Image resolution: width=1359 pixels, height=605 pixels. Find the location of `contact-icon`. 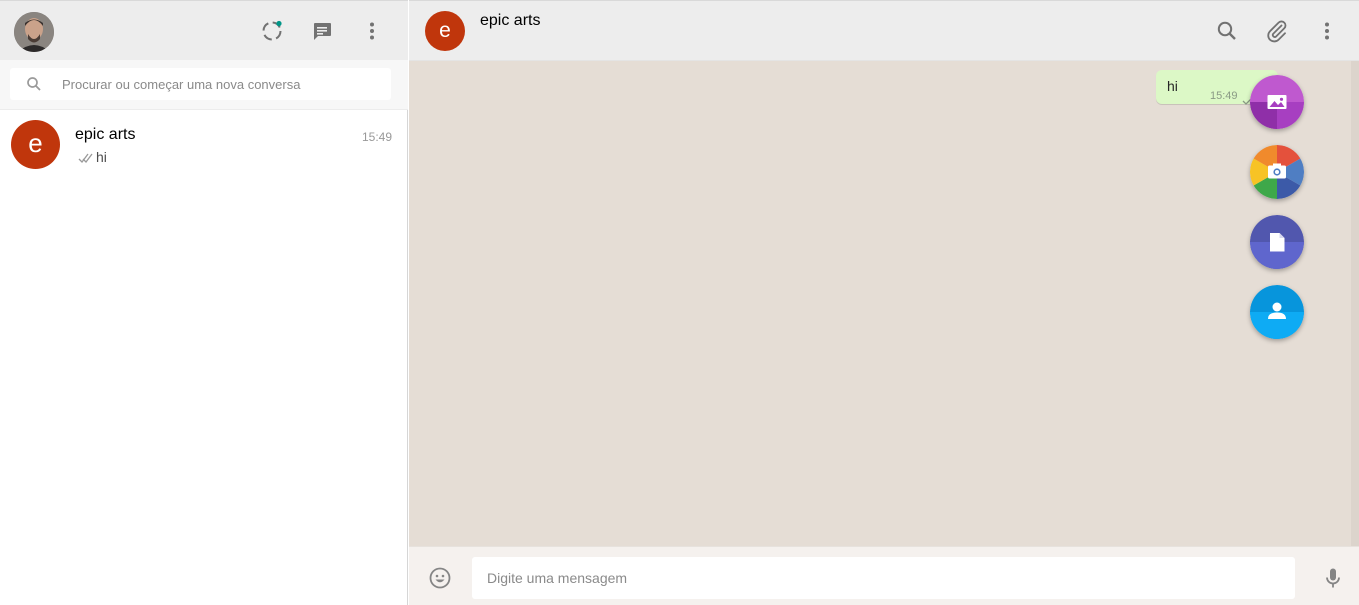

contact-icon is located at coordinates (1277, 312).